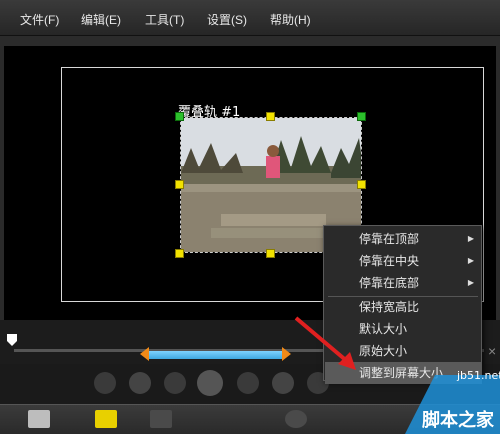 Image resolution: width=500 pixels, height=434 pixels. I want to click on menu-help: 帮助(H), so click(290, 19).